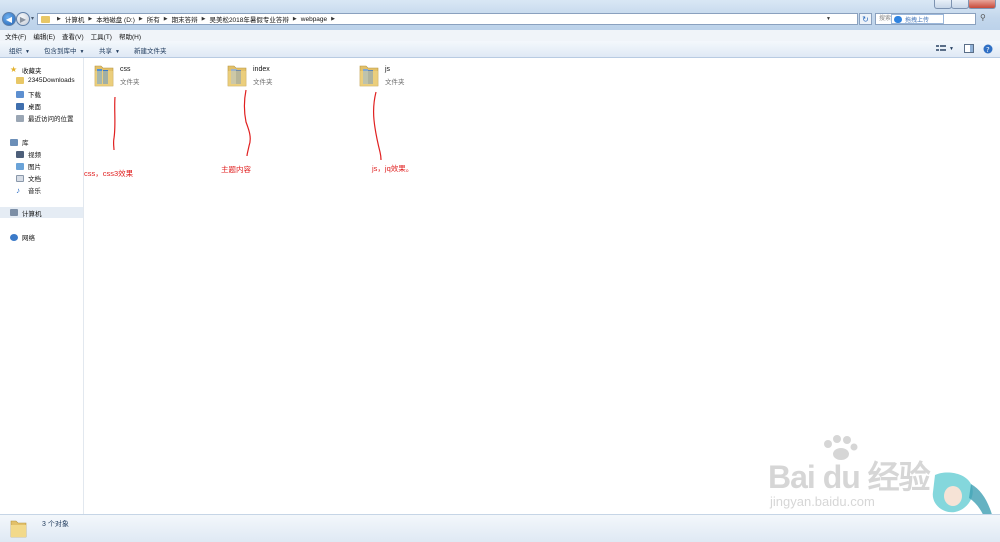 This screenshot has height=542, width=1000. Describe the element at coordinates (18, 529) in the screenshot. I see `folder-icon` at that location.